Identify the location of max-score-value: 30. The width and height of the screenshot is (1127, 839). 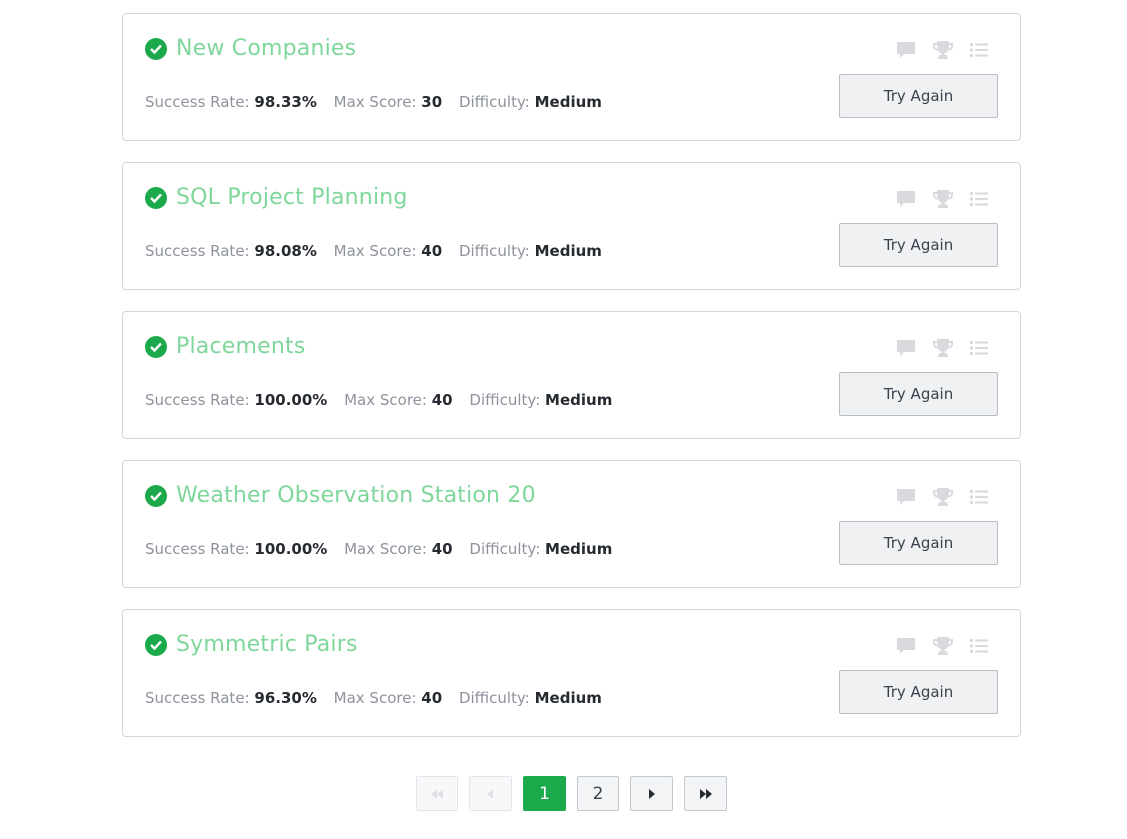
(432, 102).